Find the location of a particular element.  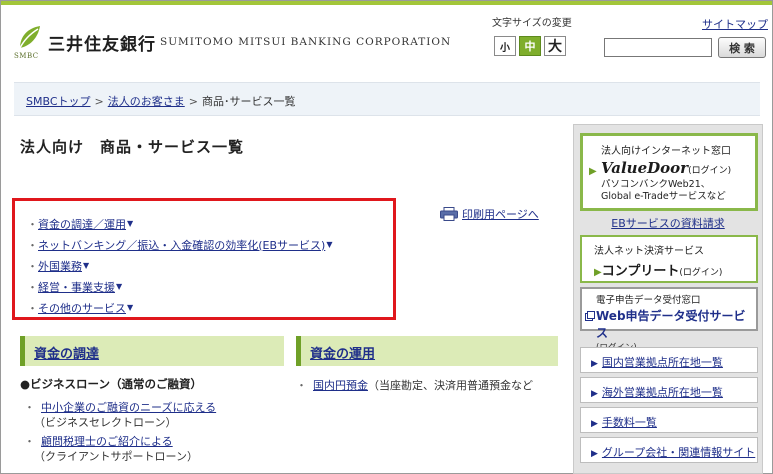

bank-name-english: SUMITOMO MITSUI BANKING CORPORATION is located at coordinates (306, 42).